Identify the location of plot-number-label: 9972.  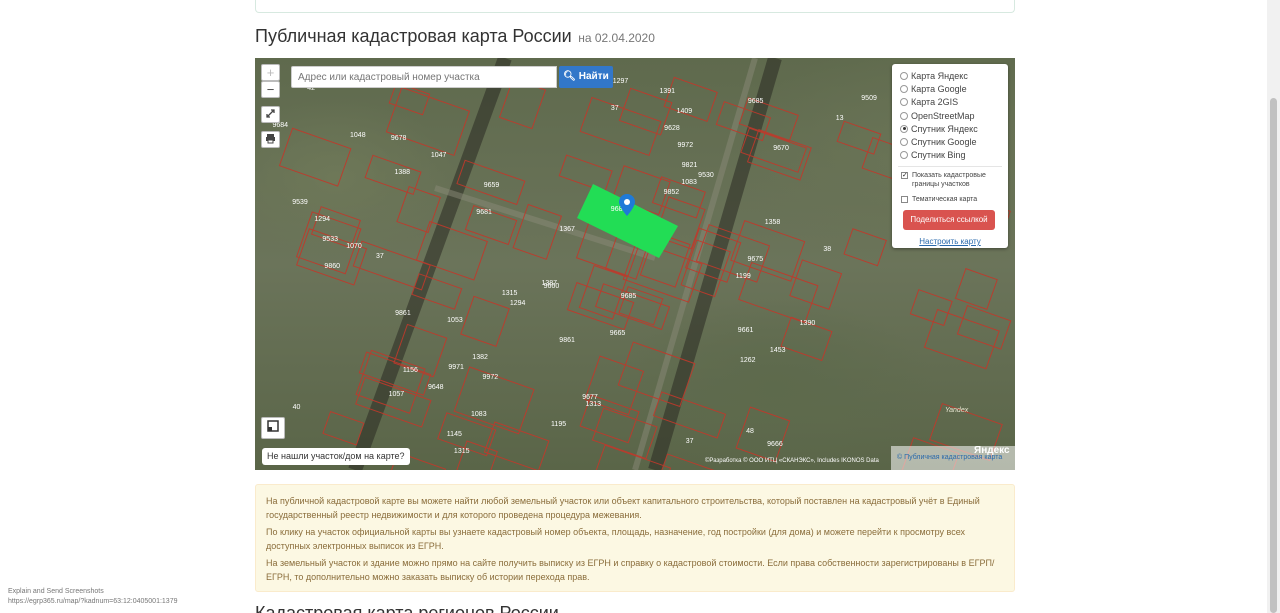
(491, 377).